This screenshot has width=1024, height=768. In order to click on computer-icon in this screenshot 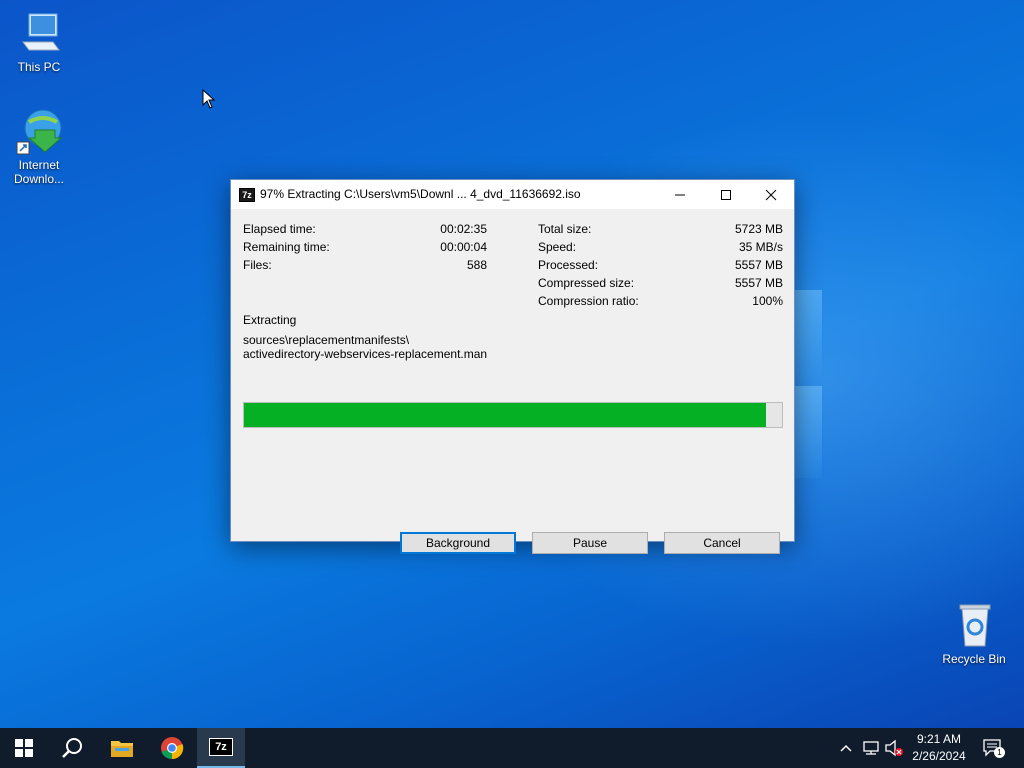, I will do `click(39, 34)`.